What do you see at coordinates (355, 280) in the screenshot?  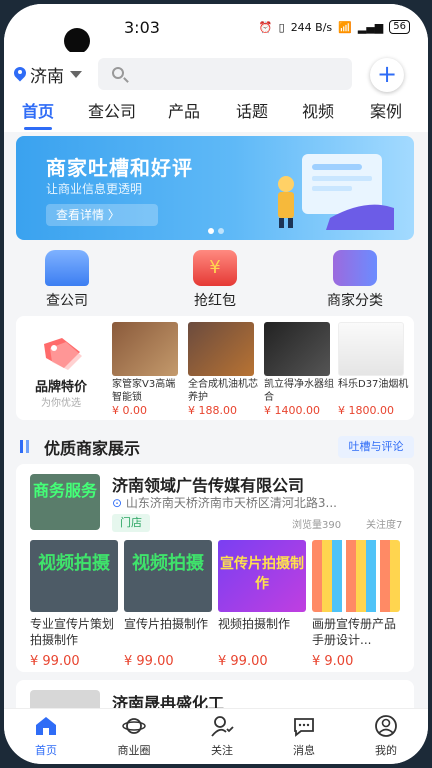 I see `quick-categories: 商家分类` at bounding box center [355, 280].